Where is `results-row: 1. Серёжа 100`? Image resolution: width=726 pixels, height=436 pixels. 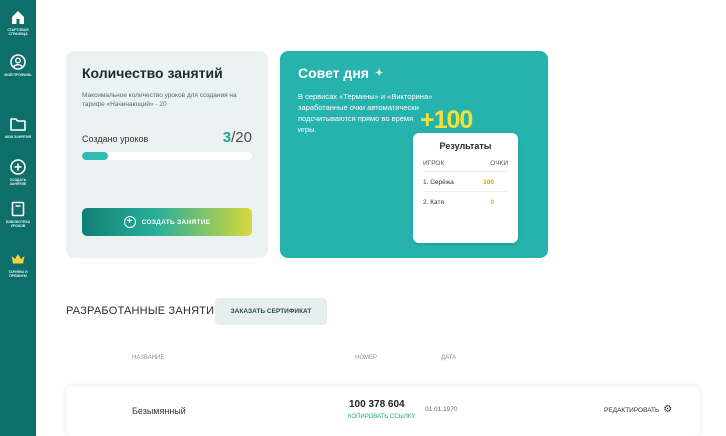 results-row: 1. Серёжа 100 is located at coordinates (465, 185).